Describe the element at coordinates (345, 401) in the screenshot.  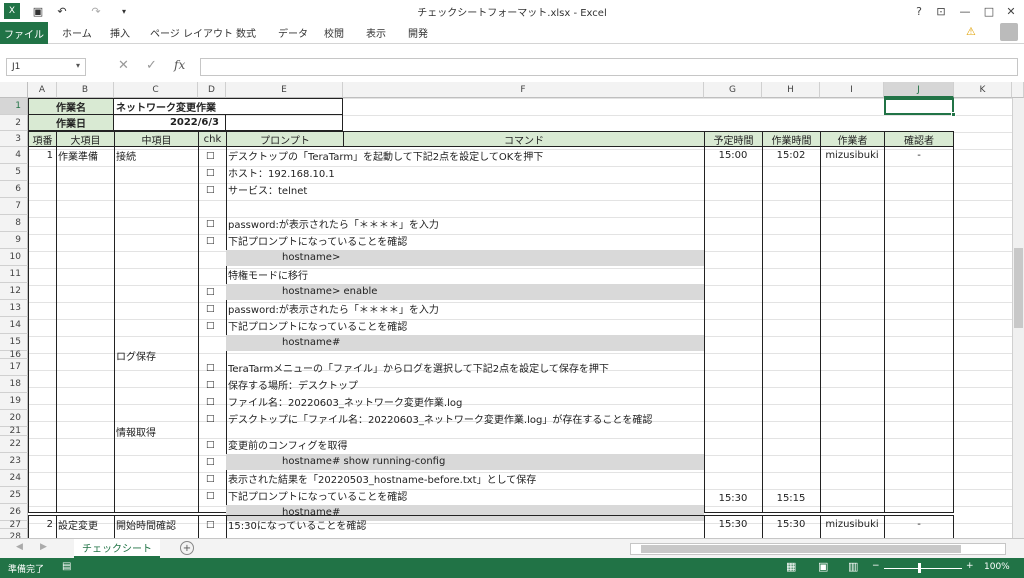
I see `command-text: ファイル名：20220603_ネットワーク変更作業.log` at that location.